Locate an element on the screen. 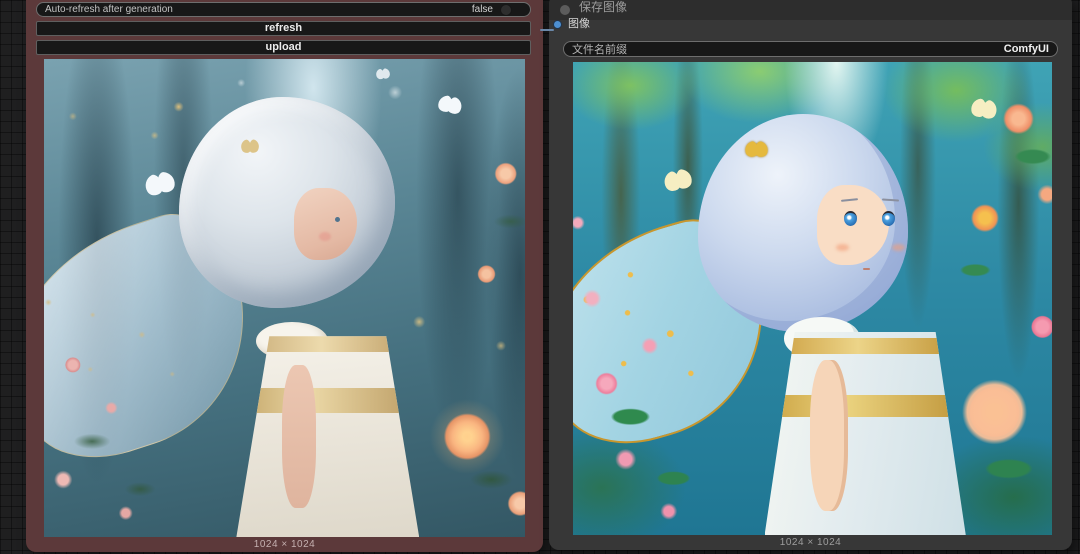 The width and height of the screenshot is (1080, 554). image-input-socket is located at coordinates (557, 24).